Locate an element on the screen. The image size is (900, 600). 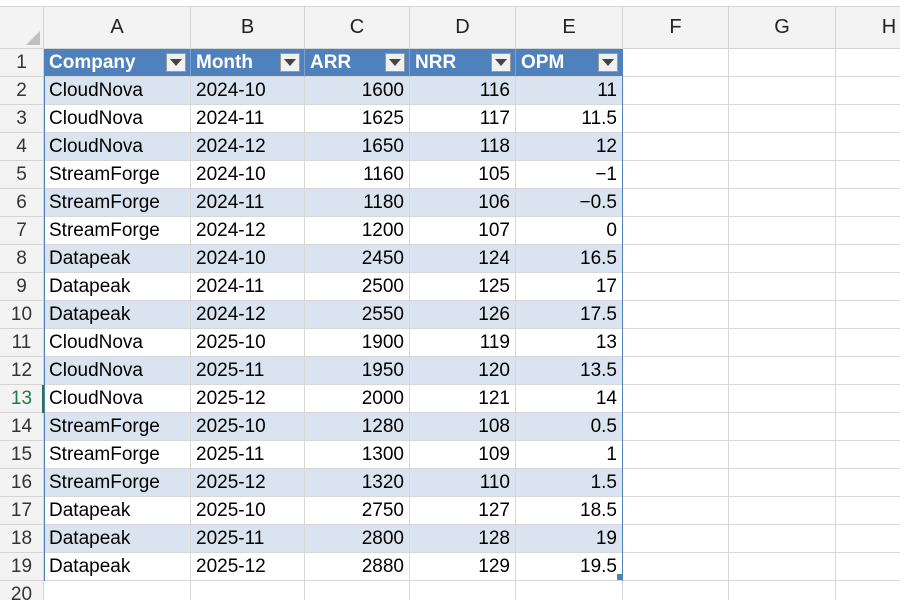
table-cell-arr: 2450 is located at coordinates (357, 259).